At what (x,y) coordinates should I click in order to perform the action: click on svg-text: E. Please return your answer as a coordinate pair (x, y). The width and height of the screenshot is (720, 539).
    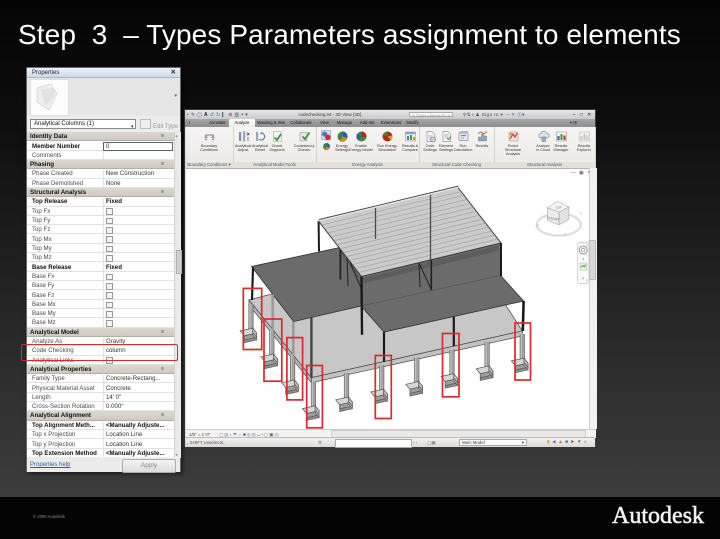
    Looking at the image, I should click on (581, 214).